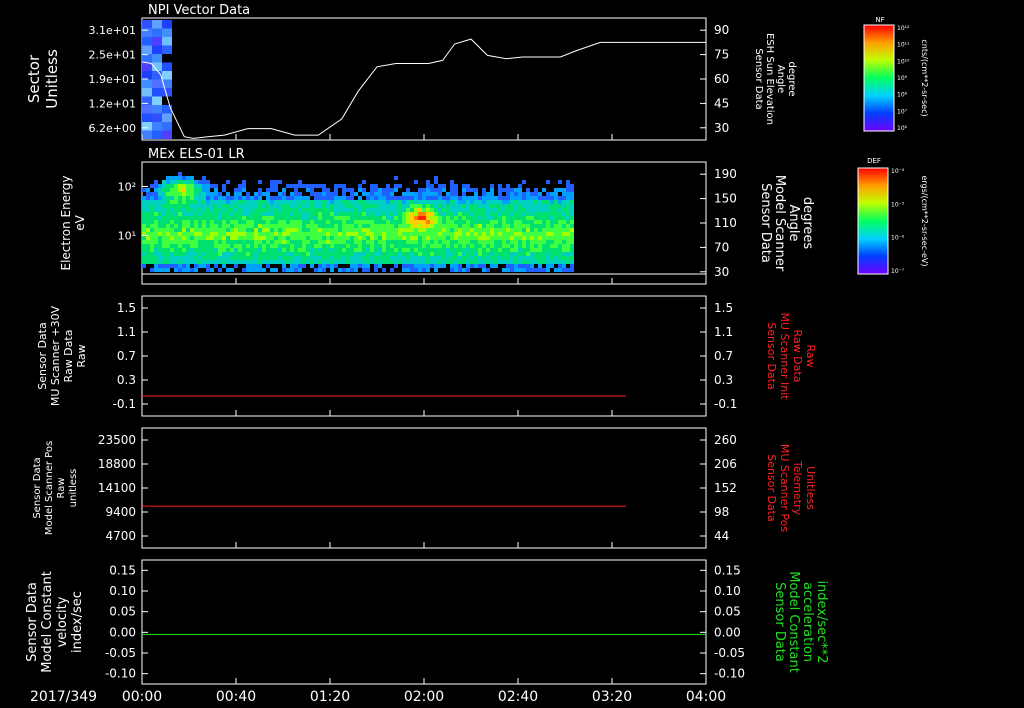 This screenshot has height=708, width=1024. What do you see at coordinates (758, 78) in the screenshot?
I see `npi-right-label-1: Sensor Data` at bounding box center [758, 78].